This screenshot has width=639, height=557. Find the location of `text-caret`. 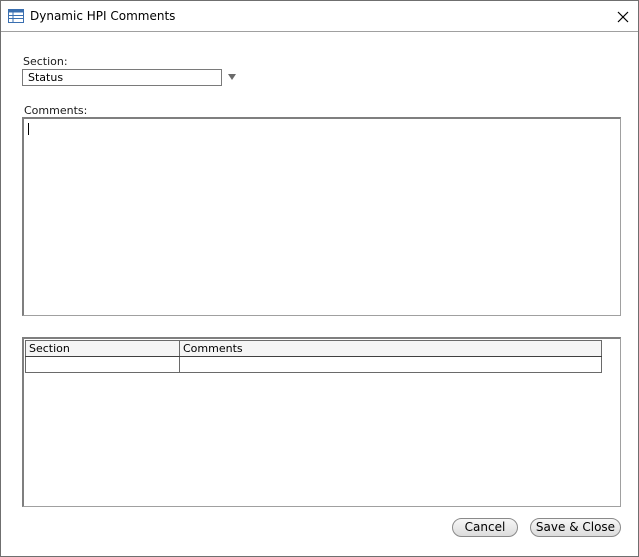

text-caret is located at coordinates (28, 129).